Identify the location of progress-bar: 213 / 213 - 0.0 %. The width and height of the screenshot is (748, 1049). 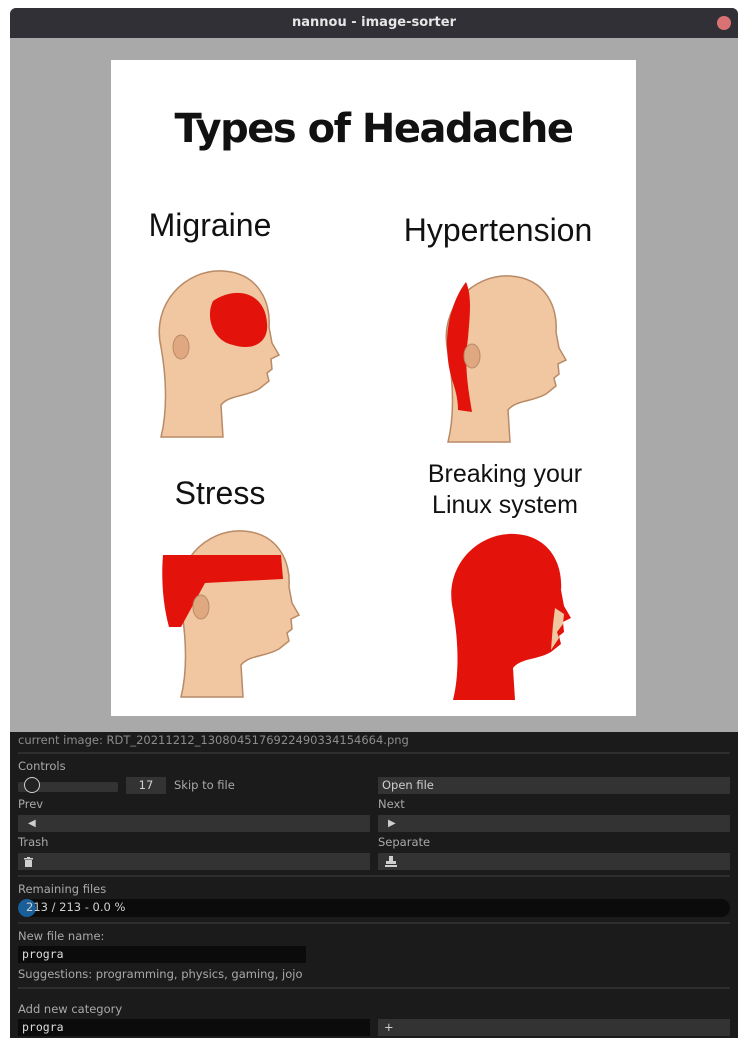
(374, 908).